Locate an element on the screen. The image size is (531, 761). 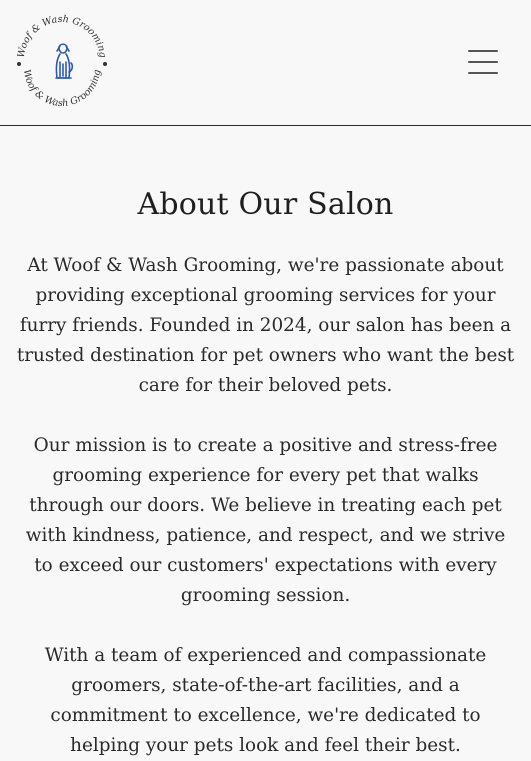
logo-text-bottom: Woof & Wash Grooming is located at coordinates (62, 89).